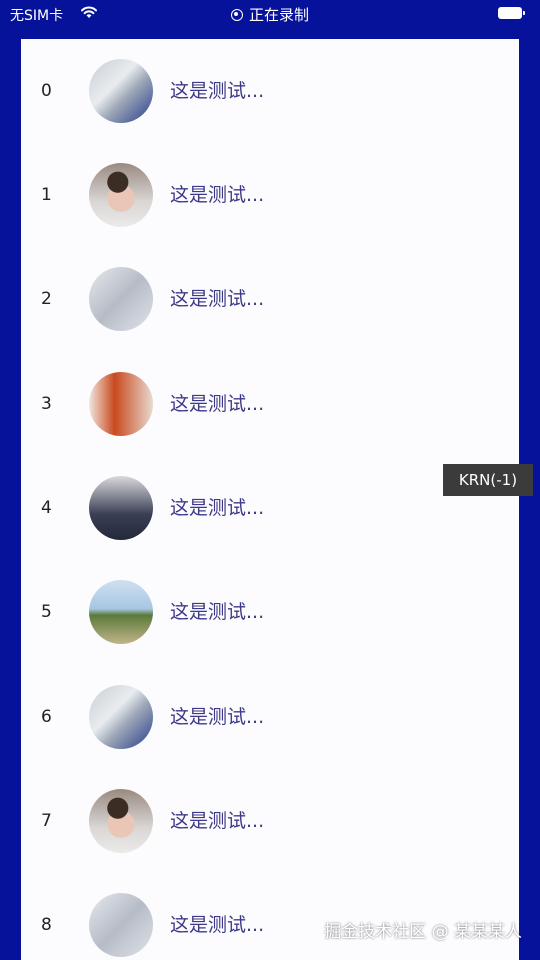 Image resolution: width=540 pixels, height=960 pixels. I want to click on watermark: 掘金技术社区 @ 某某某人, so click(423, 932).